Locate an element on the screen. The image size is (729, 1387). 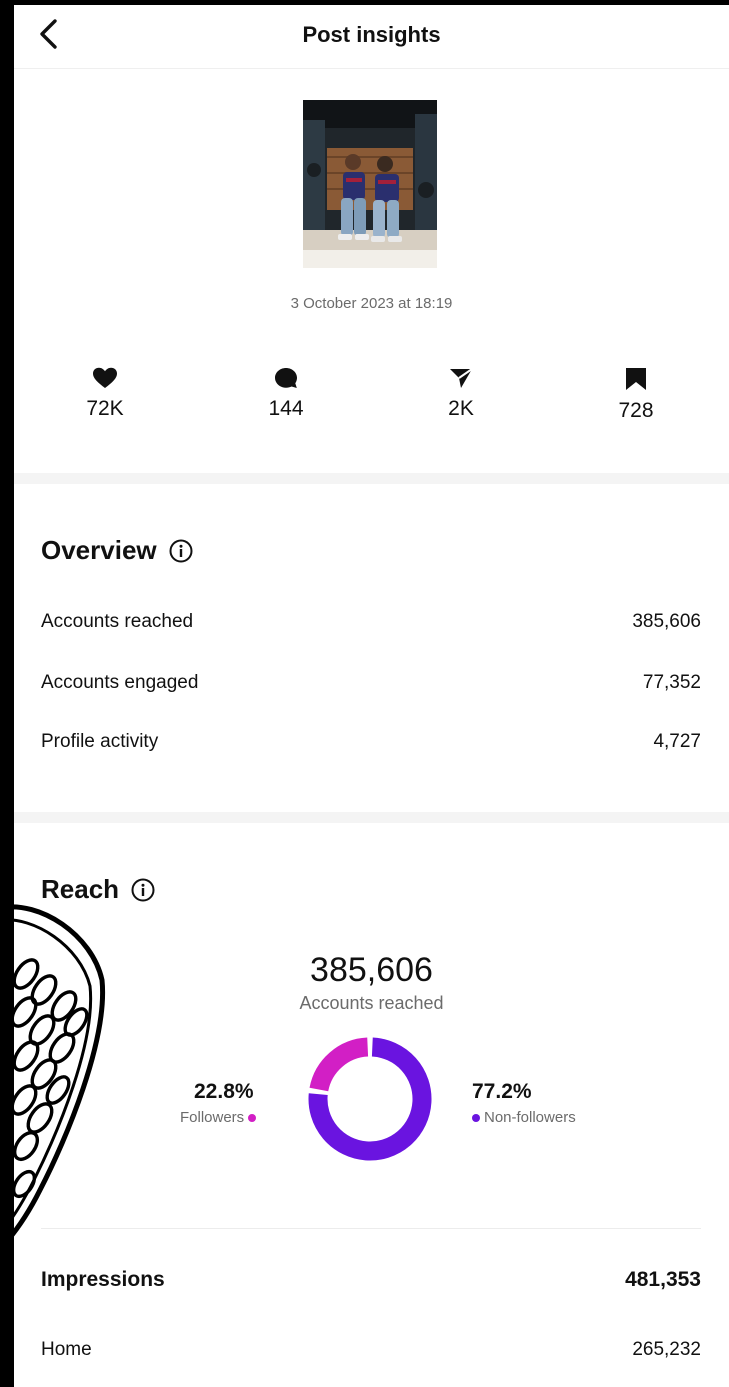
followers-legend: Followers is located at coordinates (218, 1117).